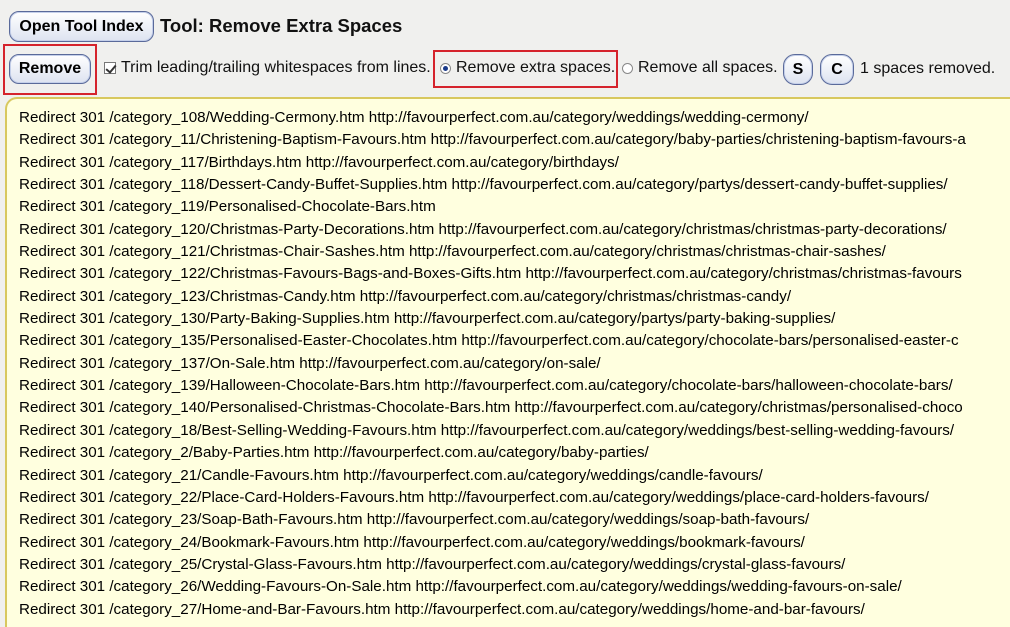 The width and height of the screenshot is (1010, 627). Describe the element at coordinates (50, 69) in the screenshot. I see `remove-button: Remove` at that location.